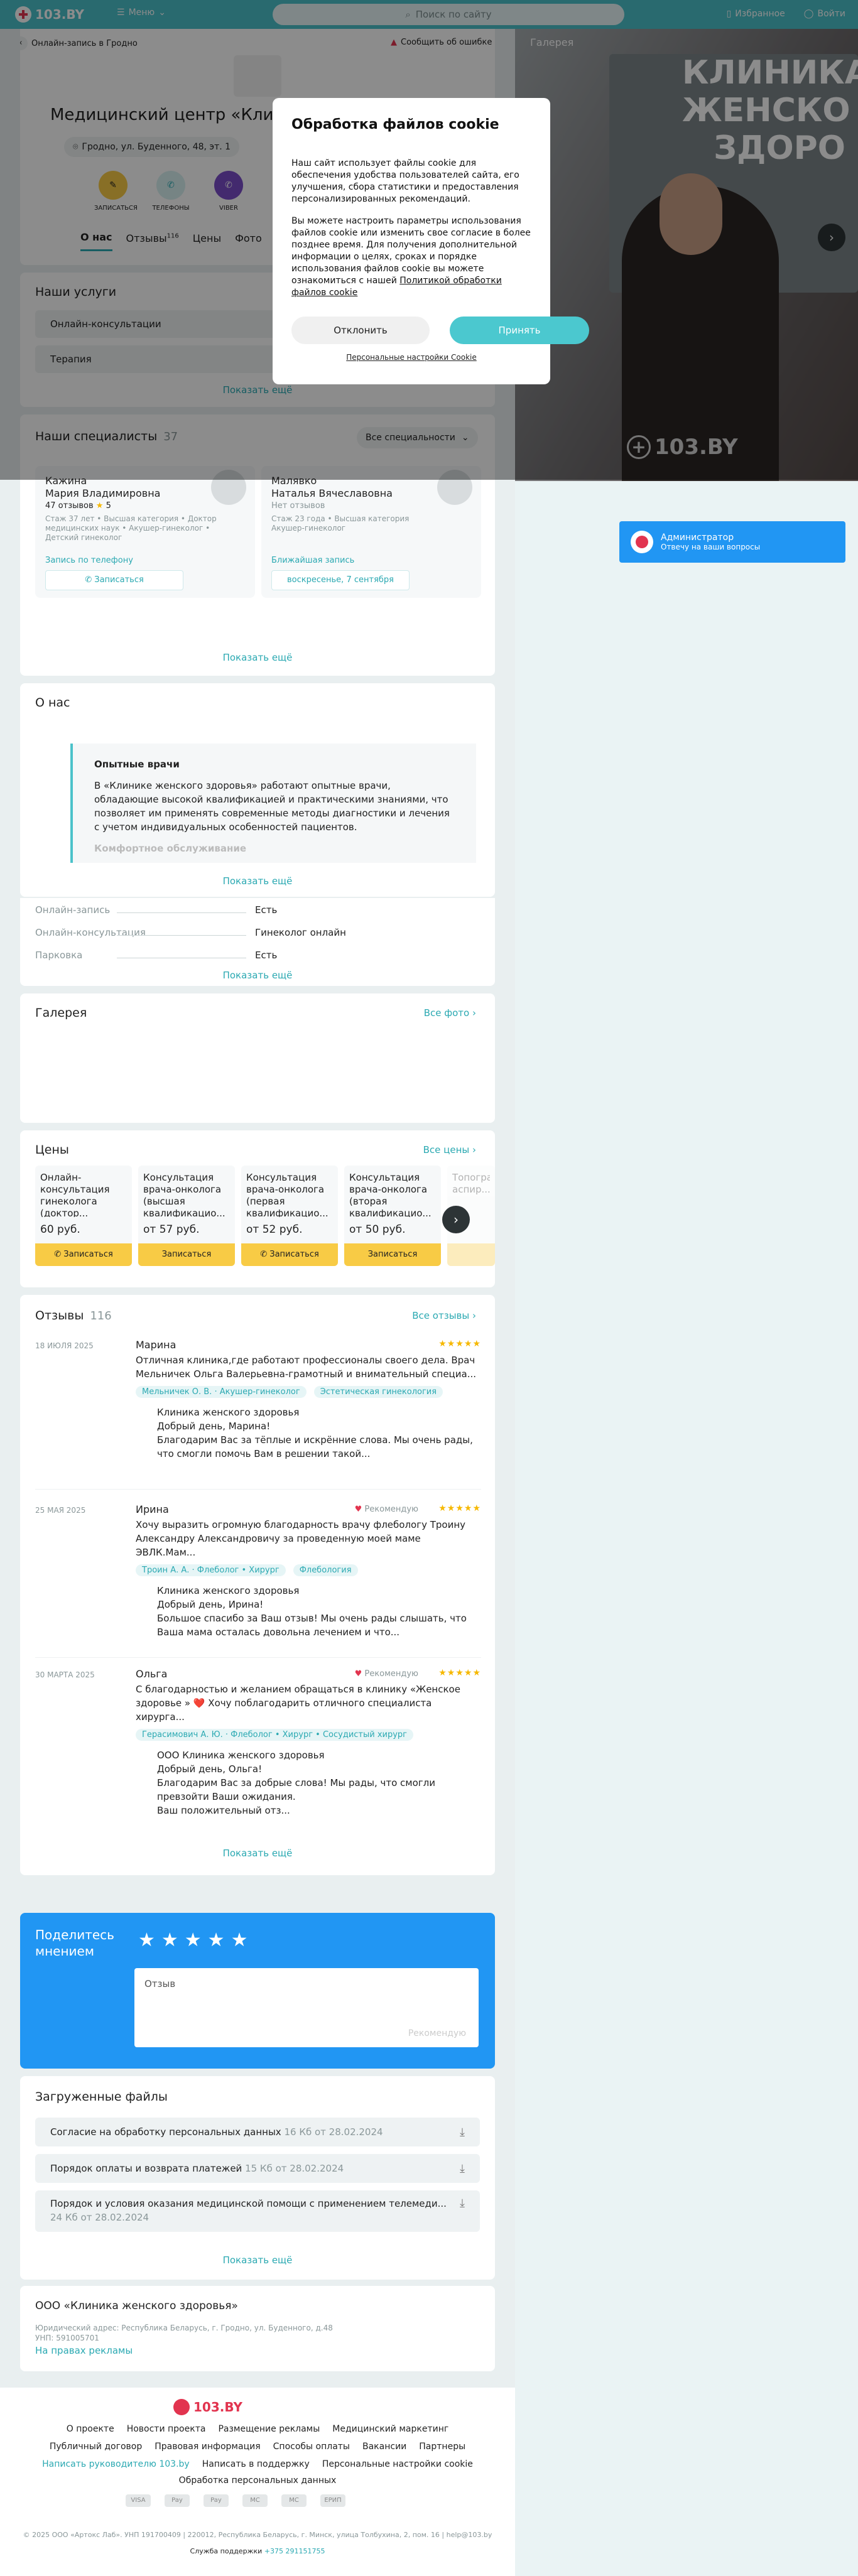 The image size is (858, 2576). I want to click on footer-link: Новости проекта, so click(166, 2429).